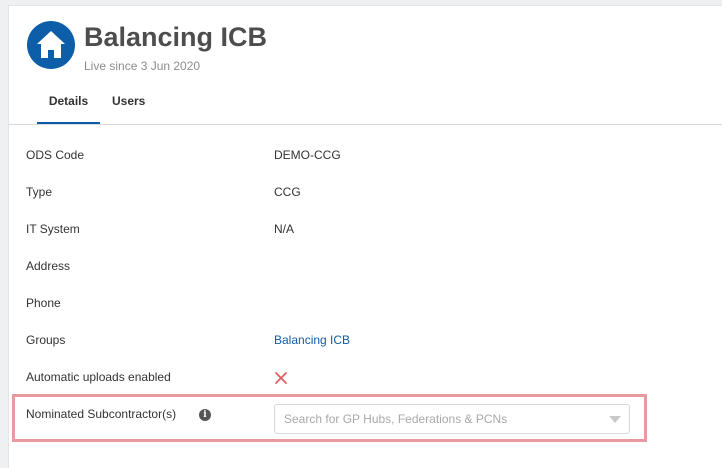 The width and height of the screenshot is (722, 468). Describe the element at coordinates (43, 303) in the screenshot. I see `phone-label: Phone` at that location.